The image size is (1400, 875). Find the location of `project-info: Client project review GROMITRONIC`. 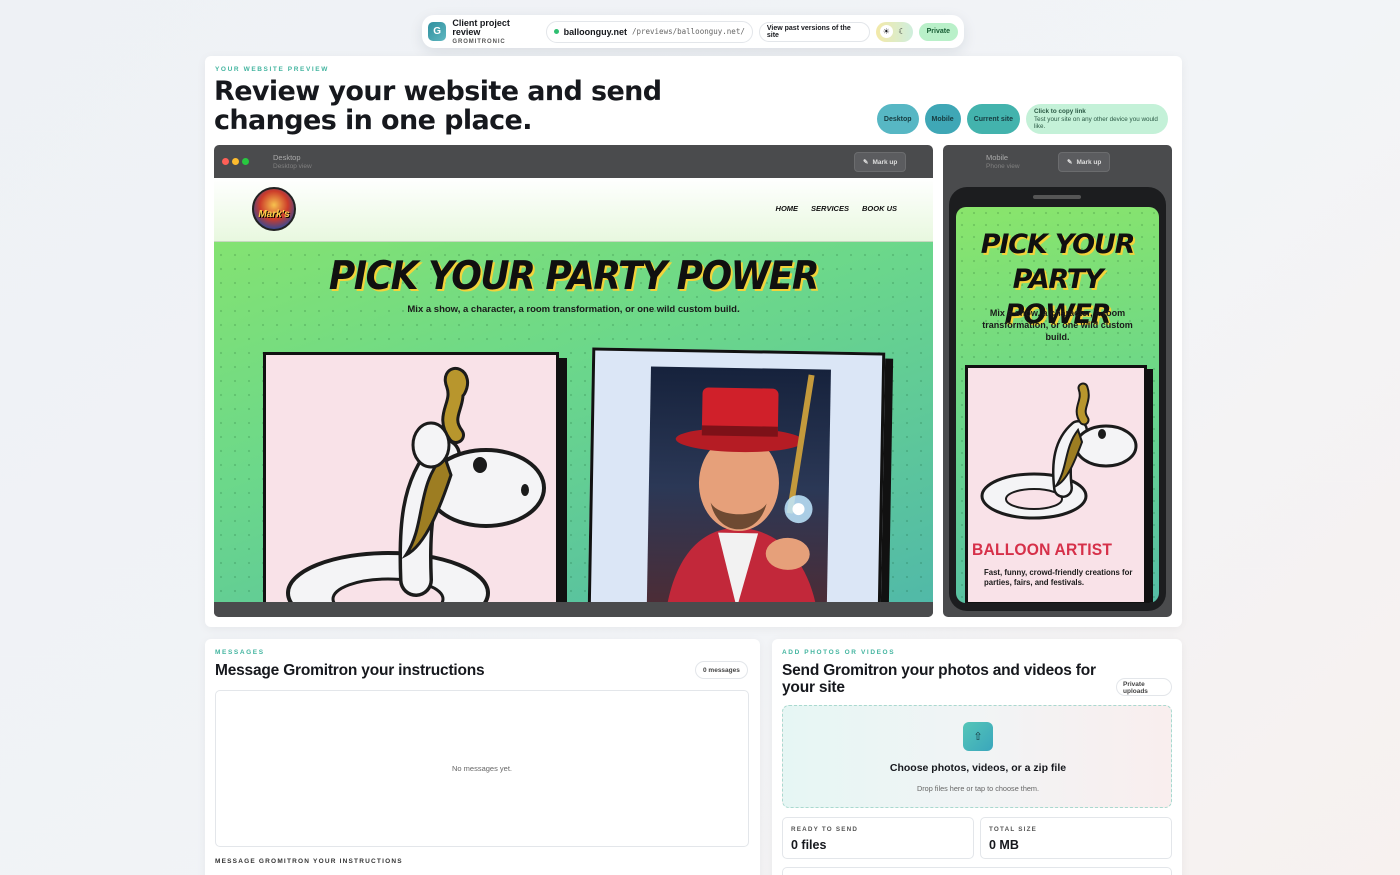

project-info: Client project review GROMITRONIC is located at coordinates (494, 31).